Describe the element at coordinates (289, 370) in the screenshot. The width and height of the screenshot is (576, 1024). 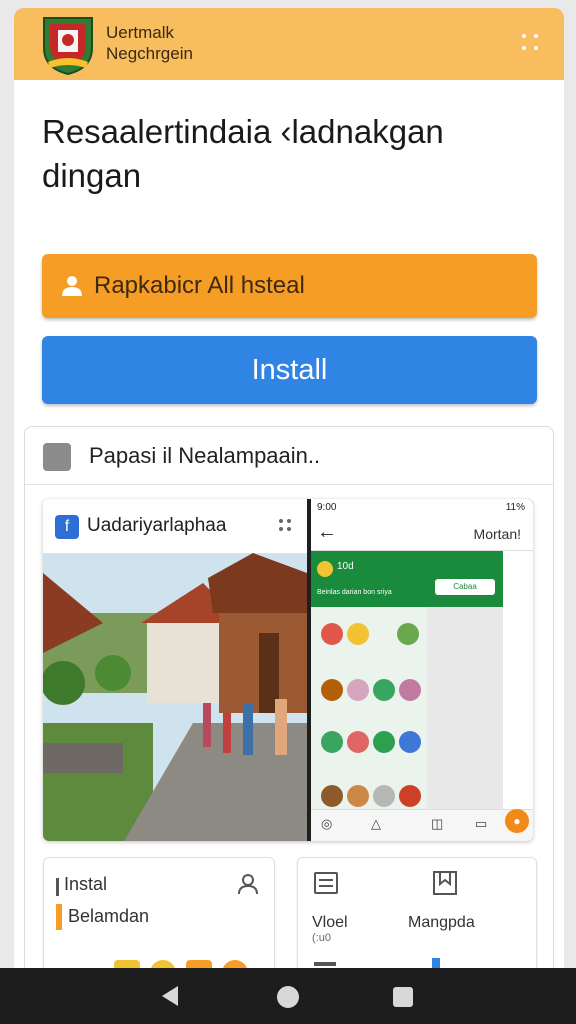
I see `install-button: Install` at that location.